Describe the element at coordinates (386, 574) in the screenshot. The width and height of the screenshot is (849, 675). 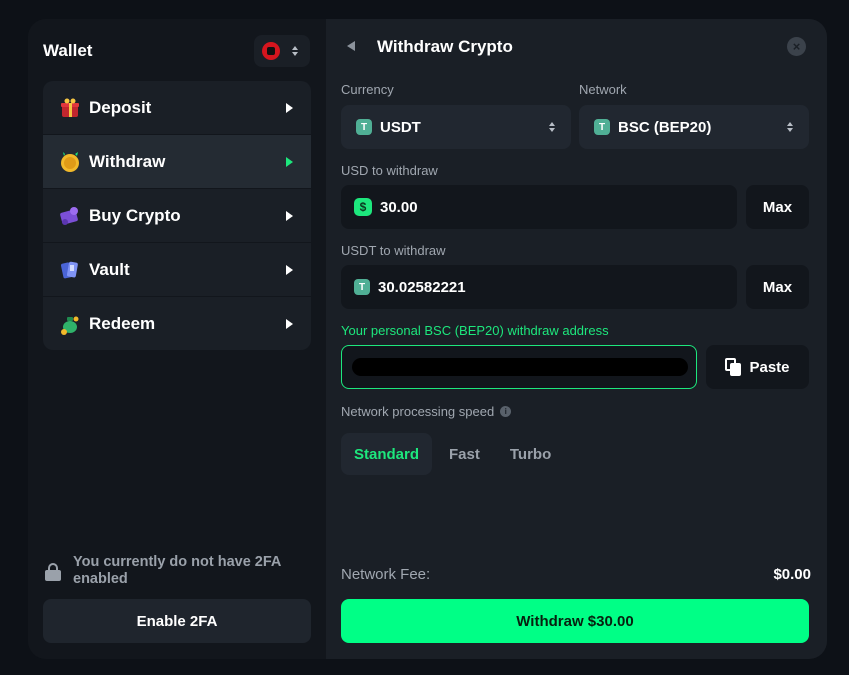
I see `network-fee-label: Network Fee:` at that location.